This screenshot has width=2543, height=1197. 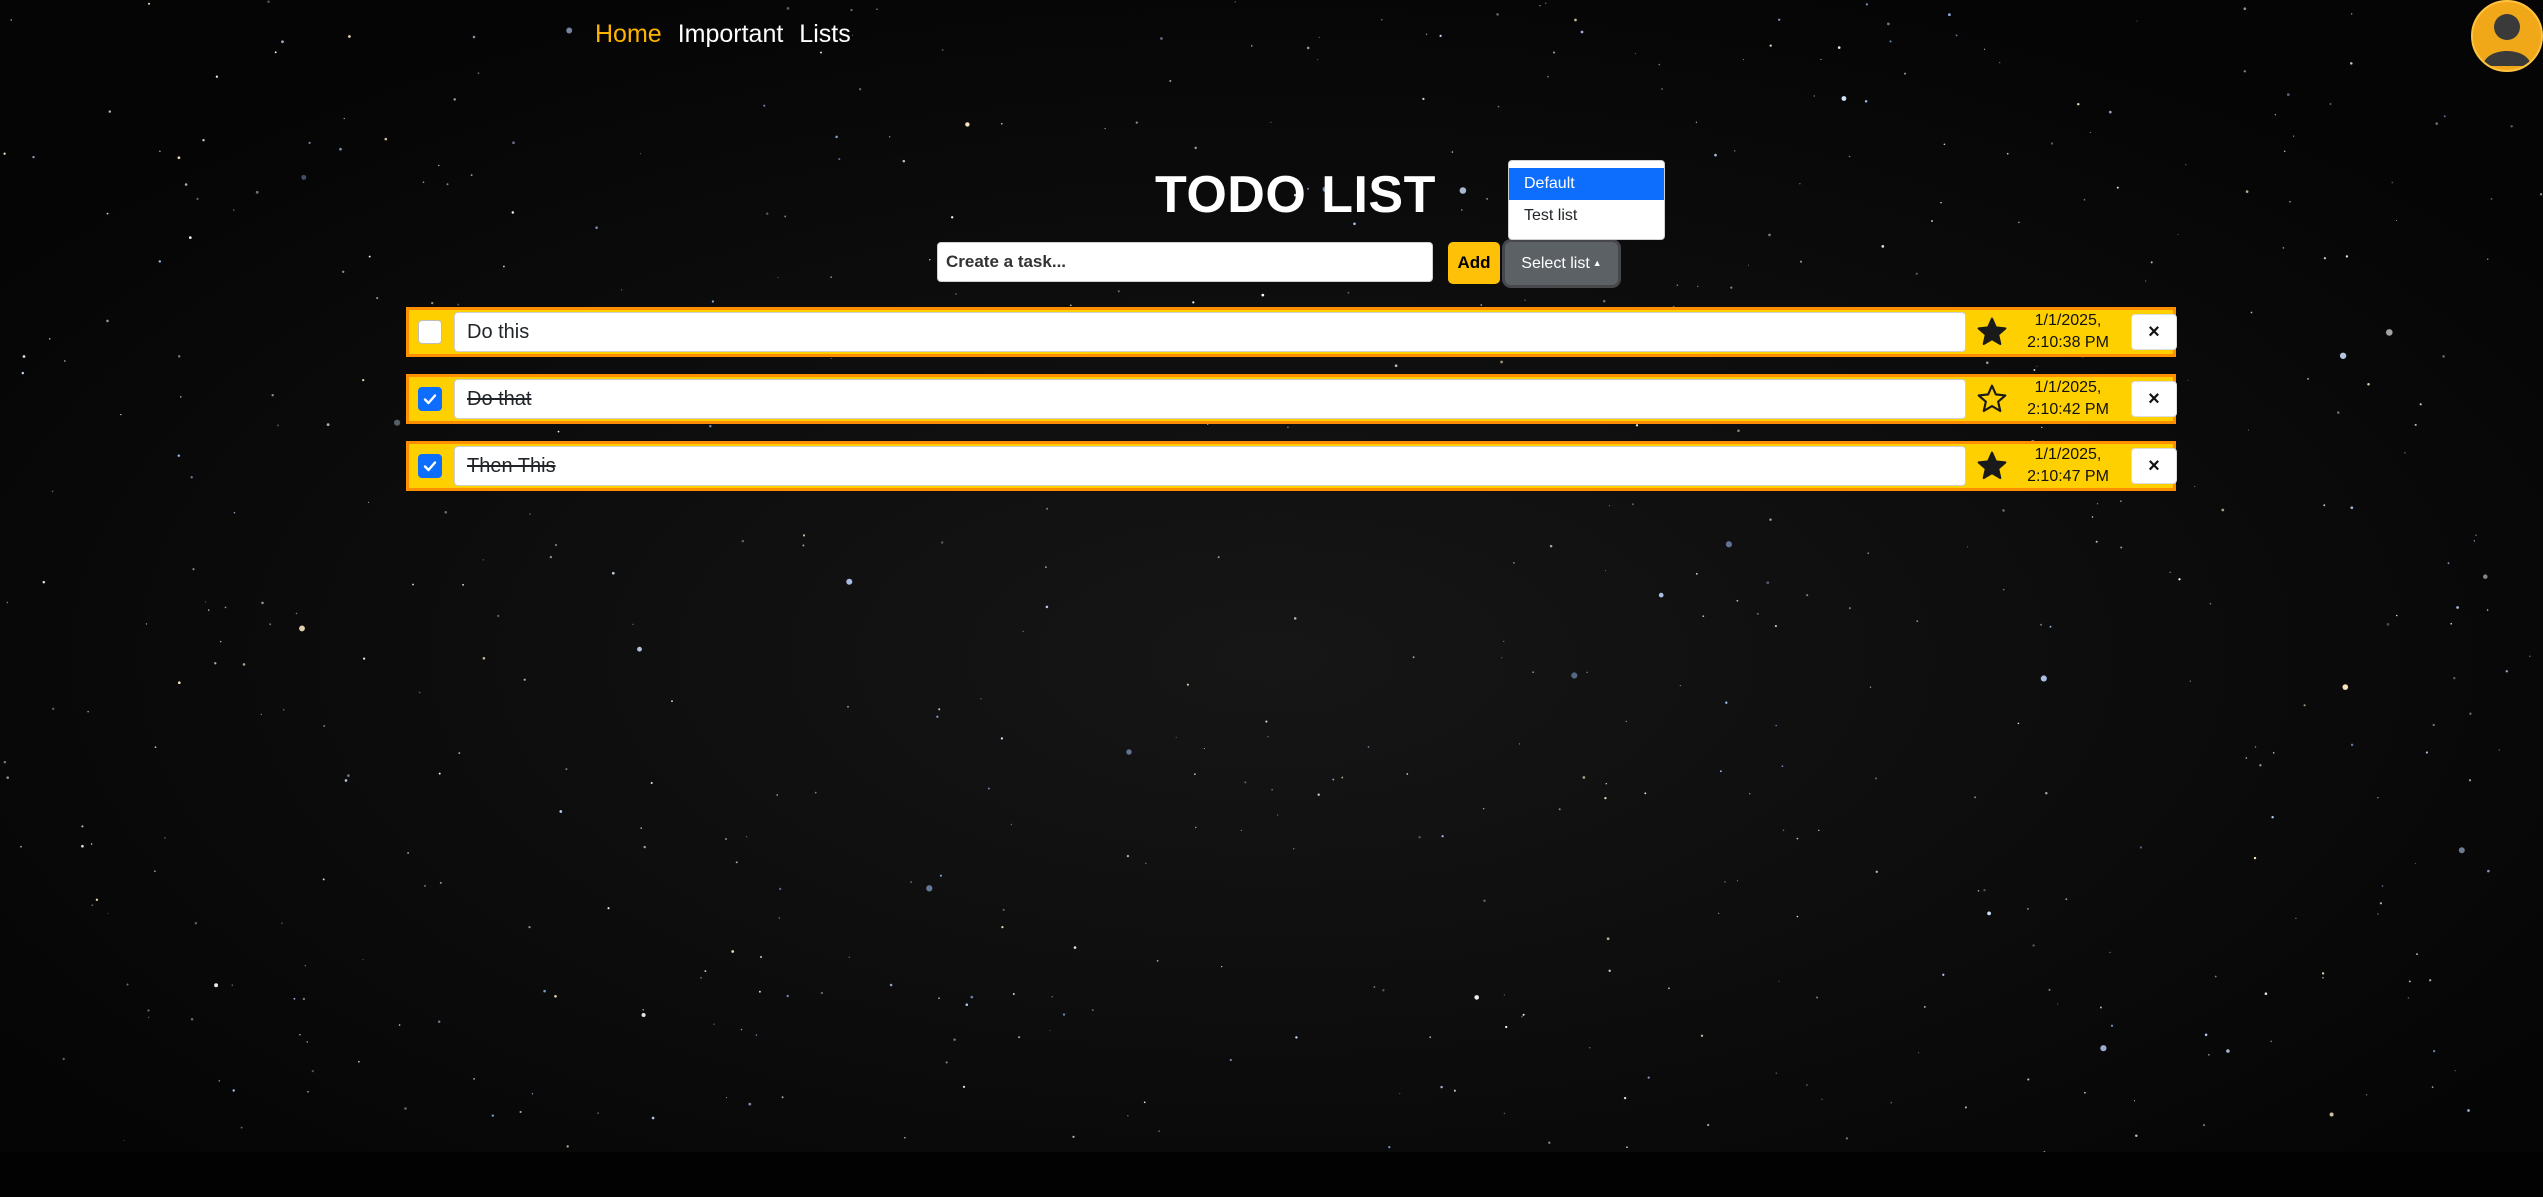 What do you see at coordinates (1185, 262) in the screenshot?
I see `create-task-input` at bounding box center [1185, 262].